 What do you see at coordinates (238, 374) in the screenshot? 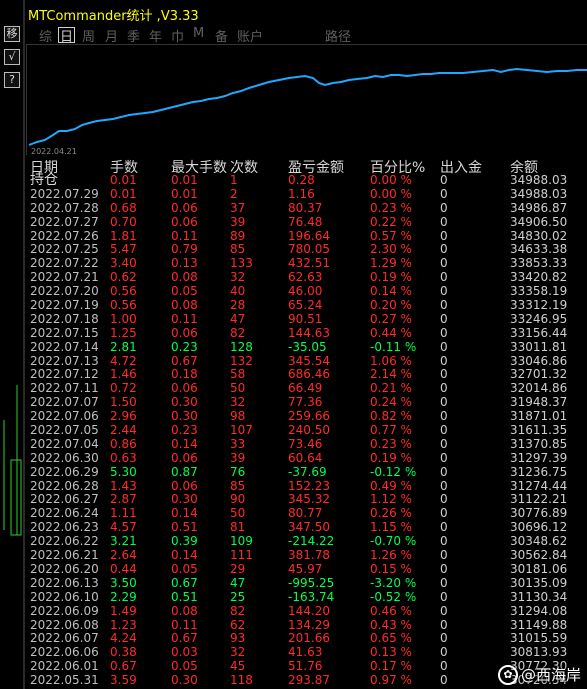
I see `cell-count: 58` at bounding box center [238, 374].